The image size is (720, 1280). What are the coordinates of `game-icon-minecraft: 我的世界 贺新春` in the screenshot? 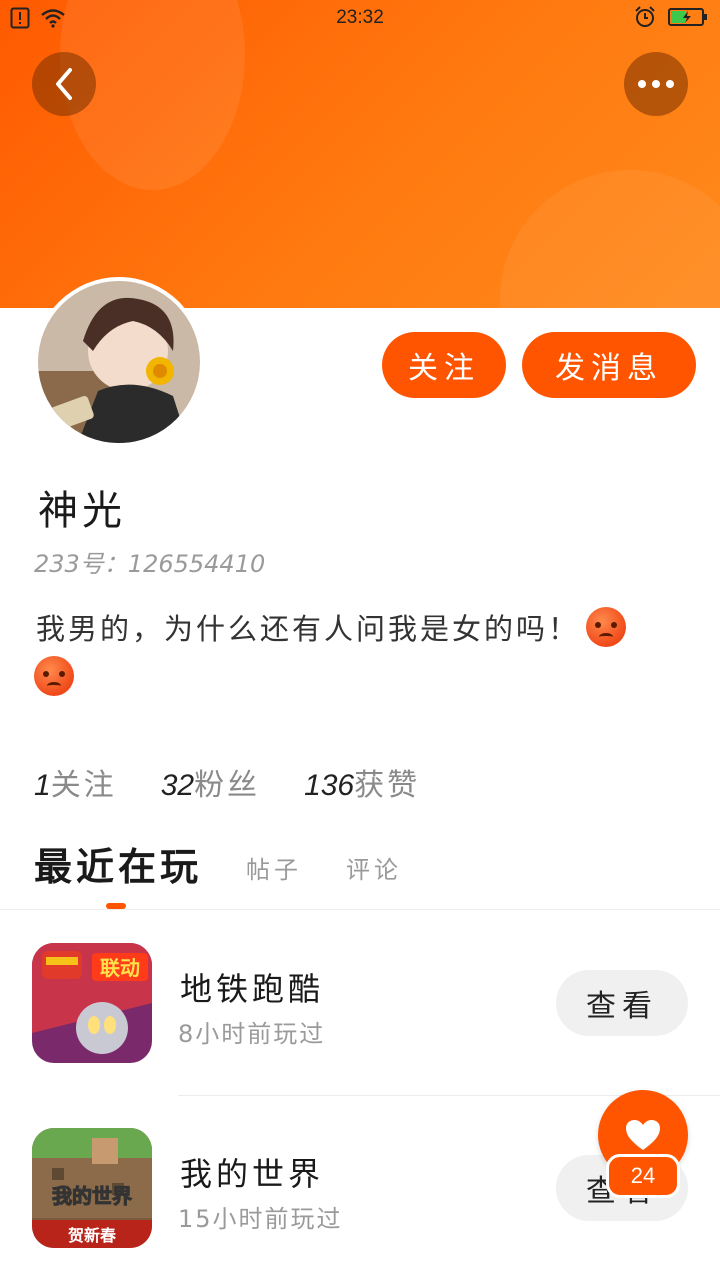 It's located at (92, 1188).